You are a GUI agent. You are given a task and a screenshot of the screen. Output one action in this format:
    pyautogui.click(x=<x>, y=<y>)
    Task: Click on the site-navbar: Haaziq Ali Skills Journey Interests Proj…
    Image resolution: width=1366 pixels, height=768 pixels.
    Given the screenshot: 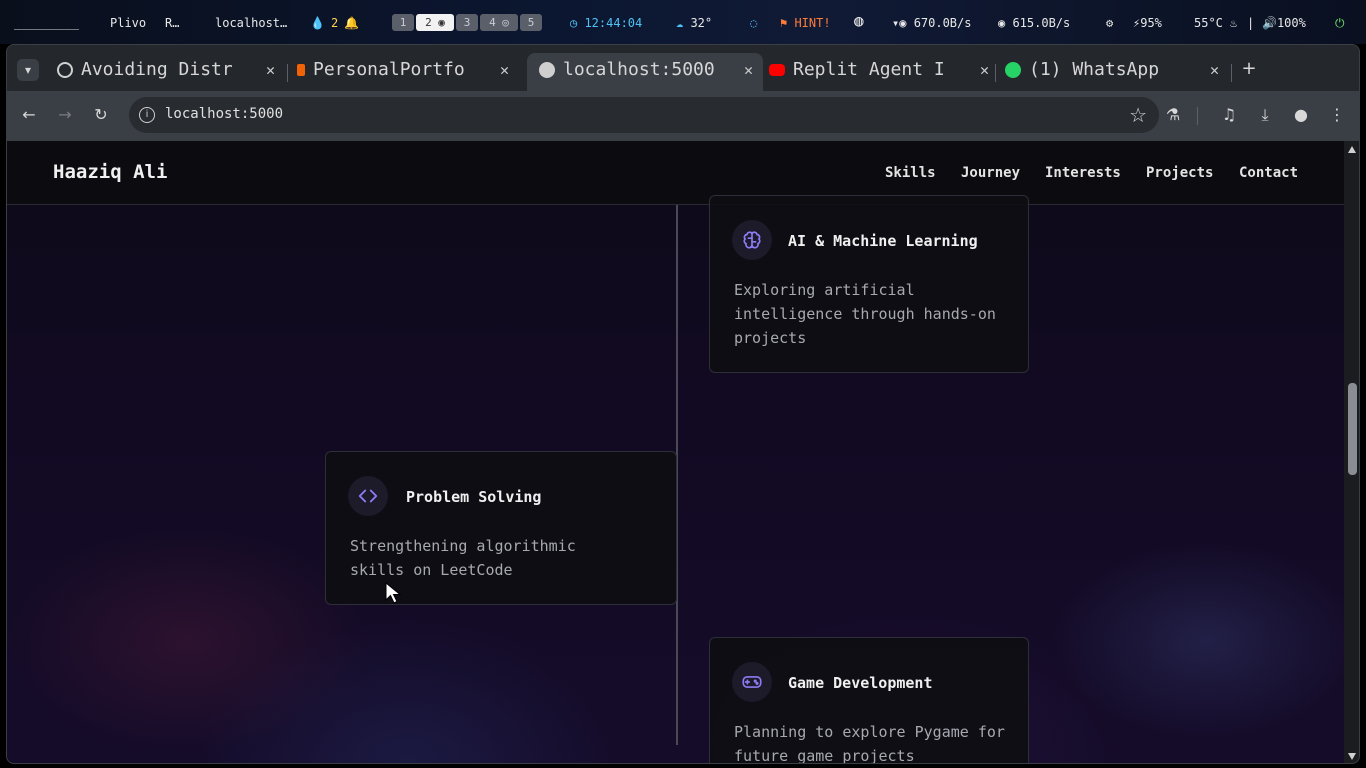 What is the action you would take?
    pyautogui.click(x=675, y=173)
    